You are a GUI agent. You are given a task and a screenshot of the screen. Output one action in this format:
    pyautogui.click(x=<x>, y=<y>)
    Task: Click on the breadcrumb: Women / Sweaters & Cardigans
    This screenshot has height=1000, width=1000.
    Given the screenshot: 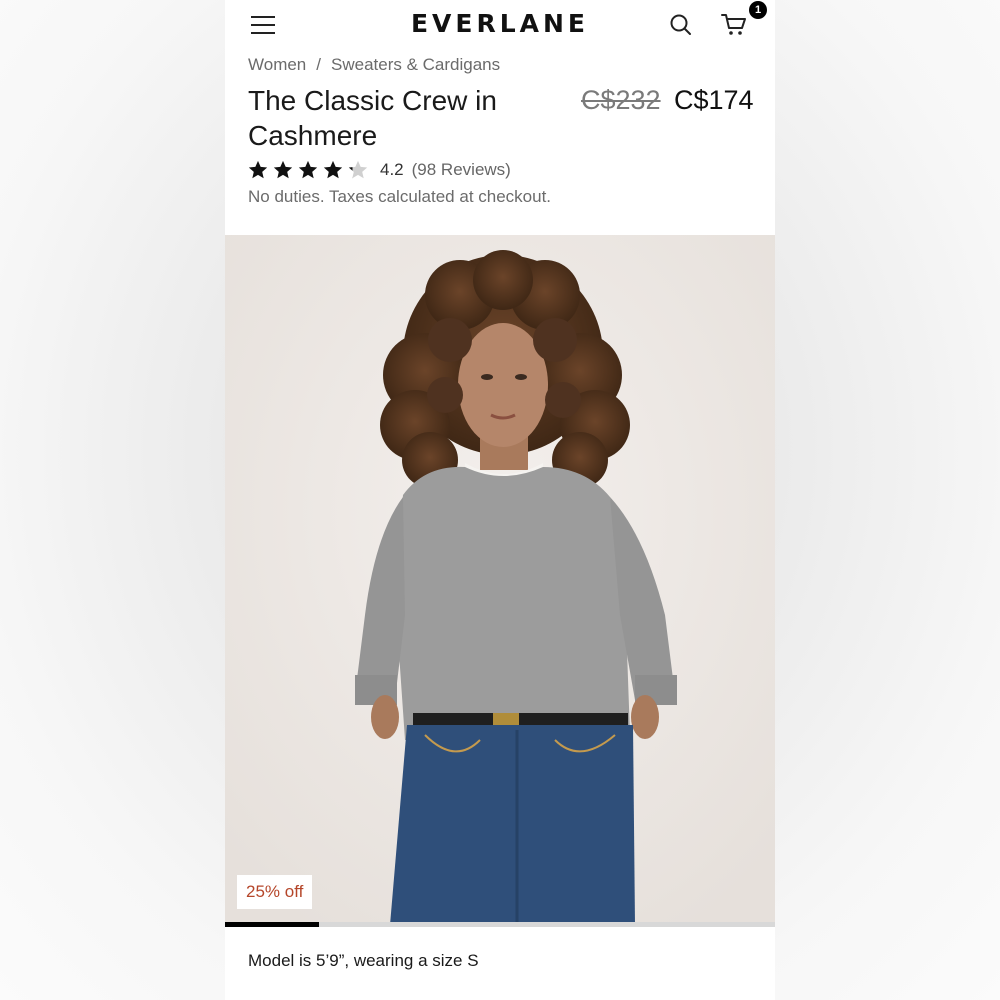 What is the action you would take?
    pyautogui.click(x=374, y=65)
    